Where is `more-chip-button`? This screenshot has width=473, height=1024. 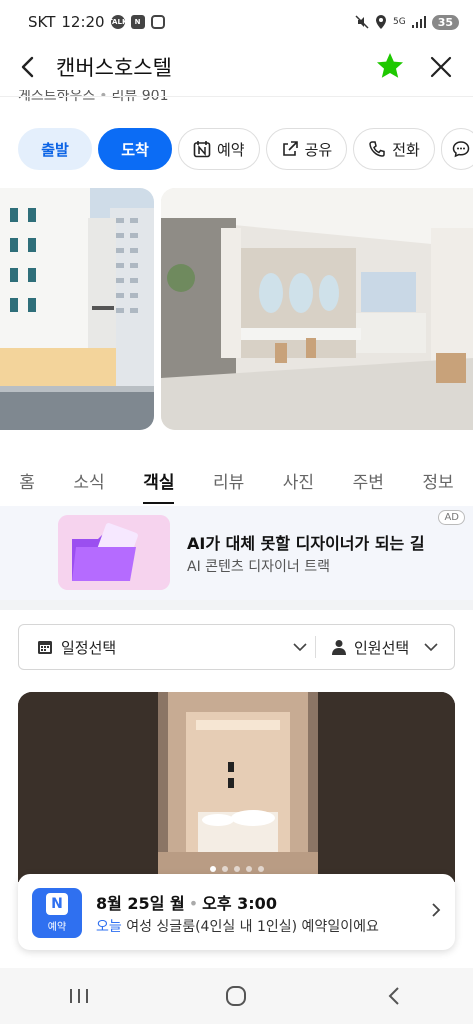 more-chip-button is located at coordinates (456, 149).